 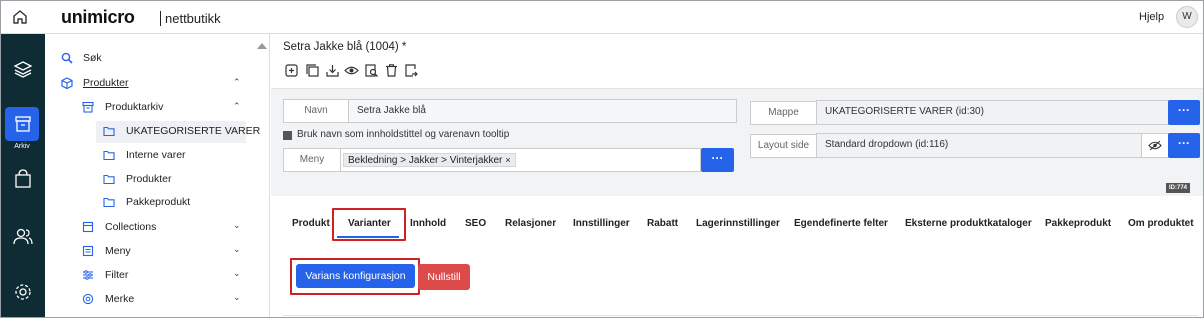 What do you see at coordinates (345, 47) in the screenshot?
I see `page-title: Setra Jakke blå (1004) *` at bounding box center [345, 47].